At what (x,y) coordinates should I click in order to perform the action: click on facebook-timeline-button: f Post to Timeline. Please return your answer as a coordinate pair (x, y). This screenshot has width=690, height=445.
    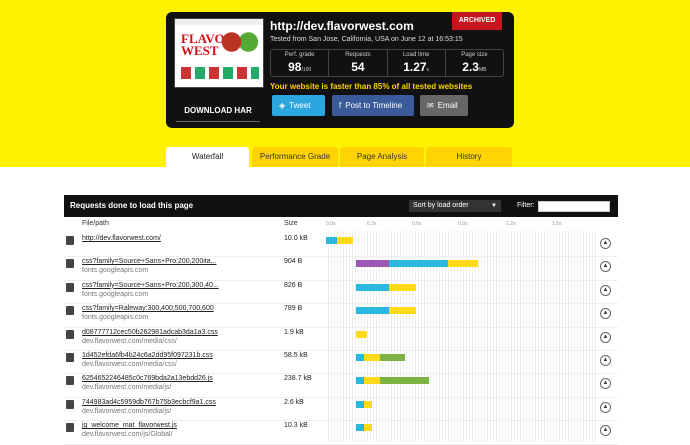
    Looking at the image, I should click on (373, 105).